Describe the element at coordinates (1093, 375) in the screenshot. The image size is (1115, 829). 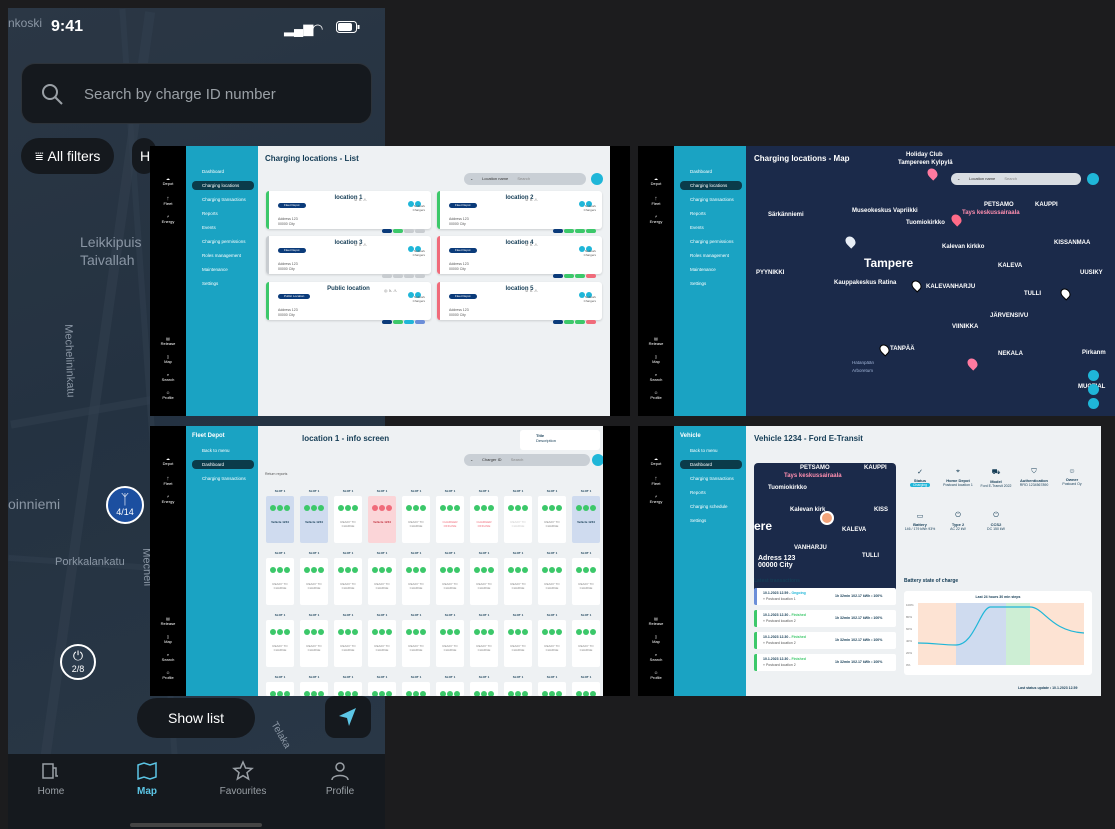
I see `zoom-in-button` at that location.